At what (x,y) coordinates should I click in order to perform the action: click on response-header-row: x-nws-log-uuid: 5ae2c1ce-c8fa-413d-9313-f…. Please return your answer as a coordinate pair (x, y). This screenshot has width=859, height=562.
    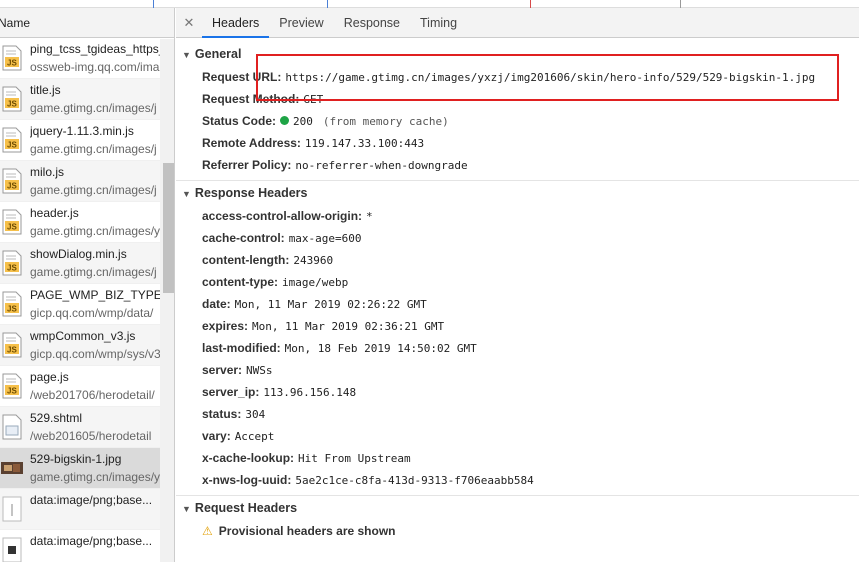
    Looking at the image, I should click on (517, 480).